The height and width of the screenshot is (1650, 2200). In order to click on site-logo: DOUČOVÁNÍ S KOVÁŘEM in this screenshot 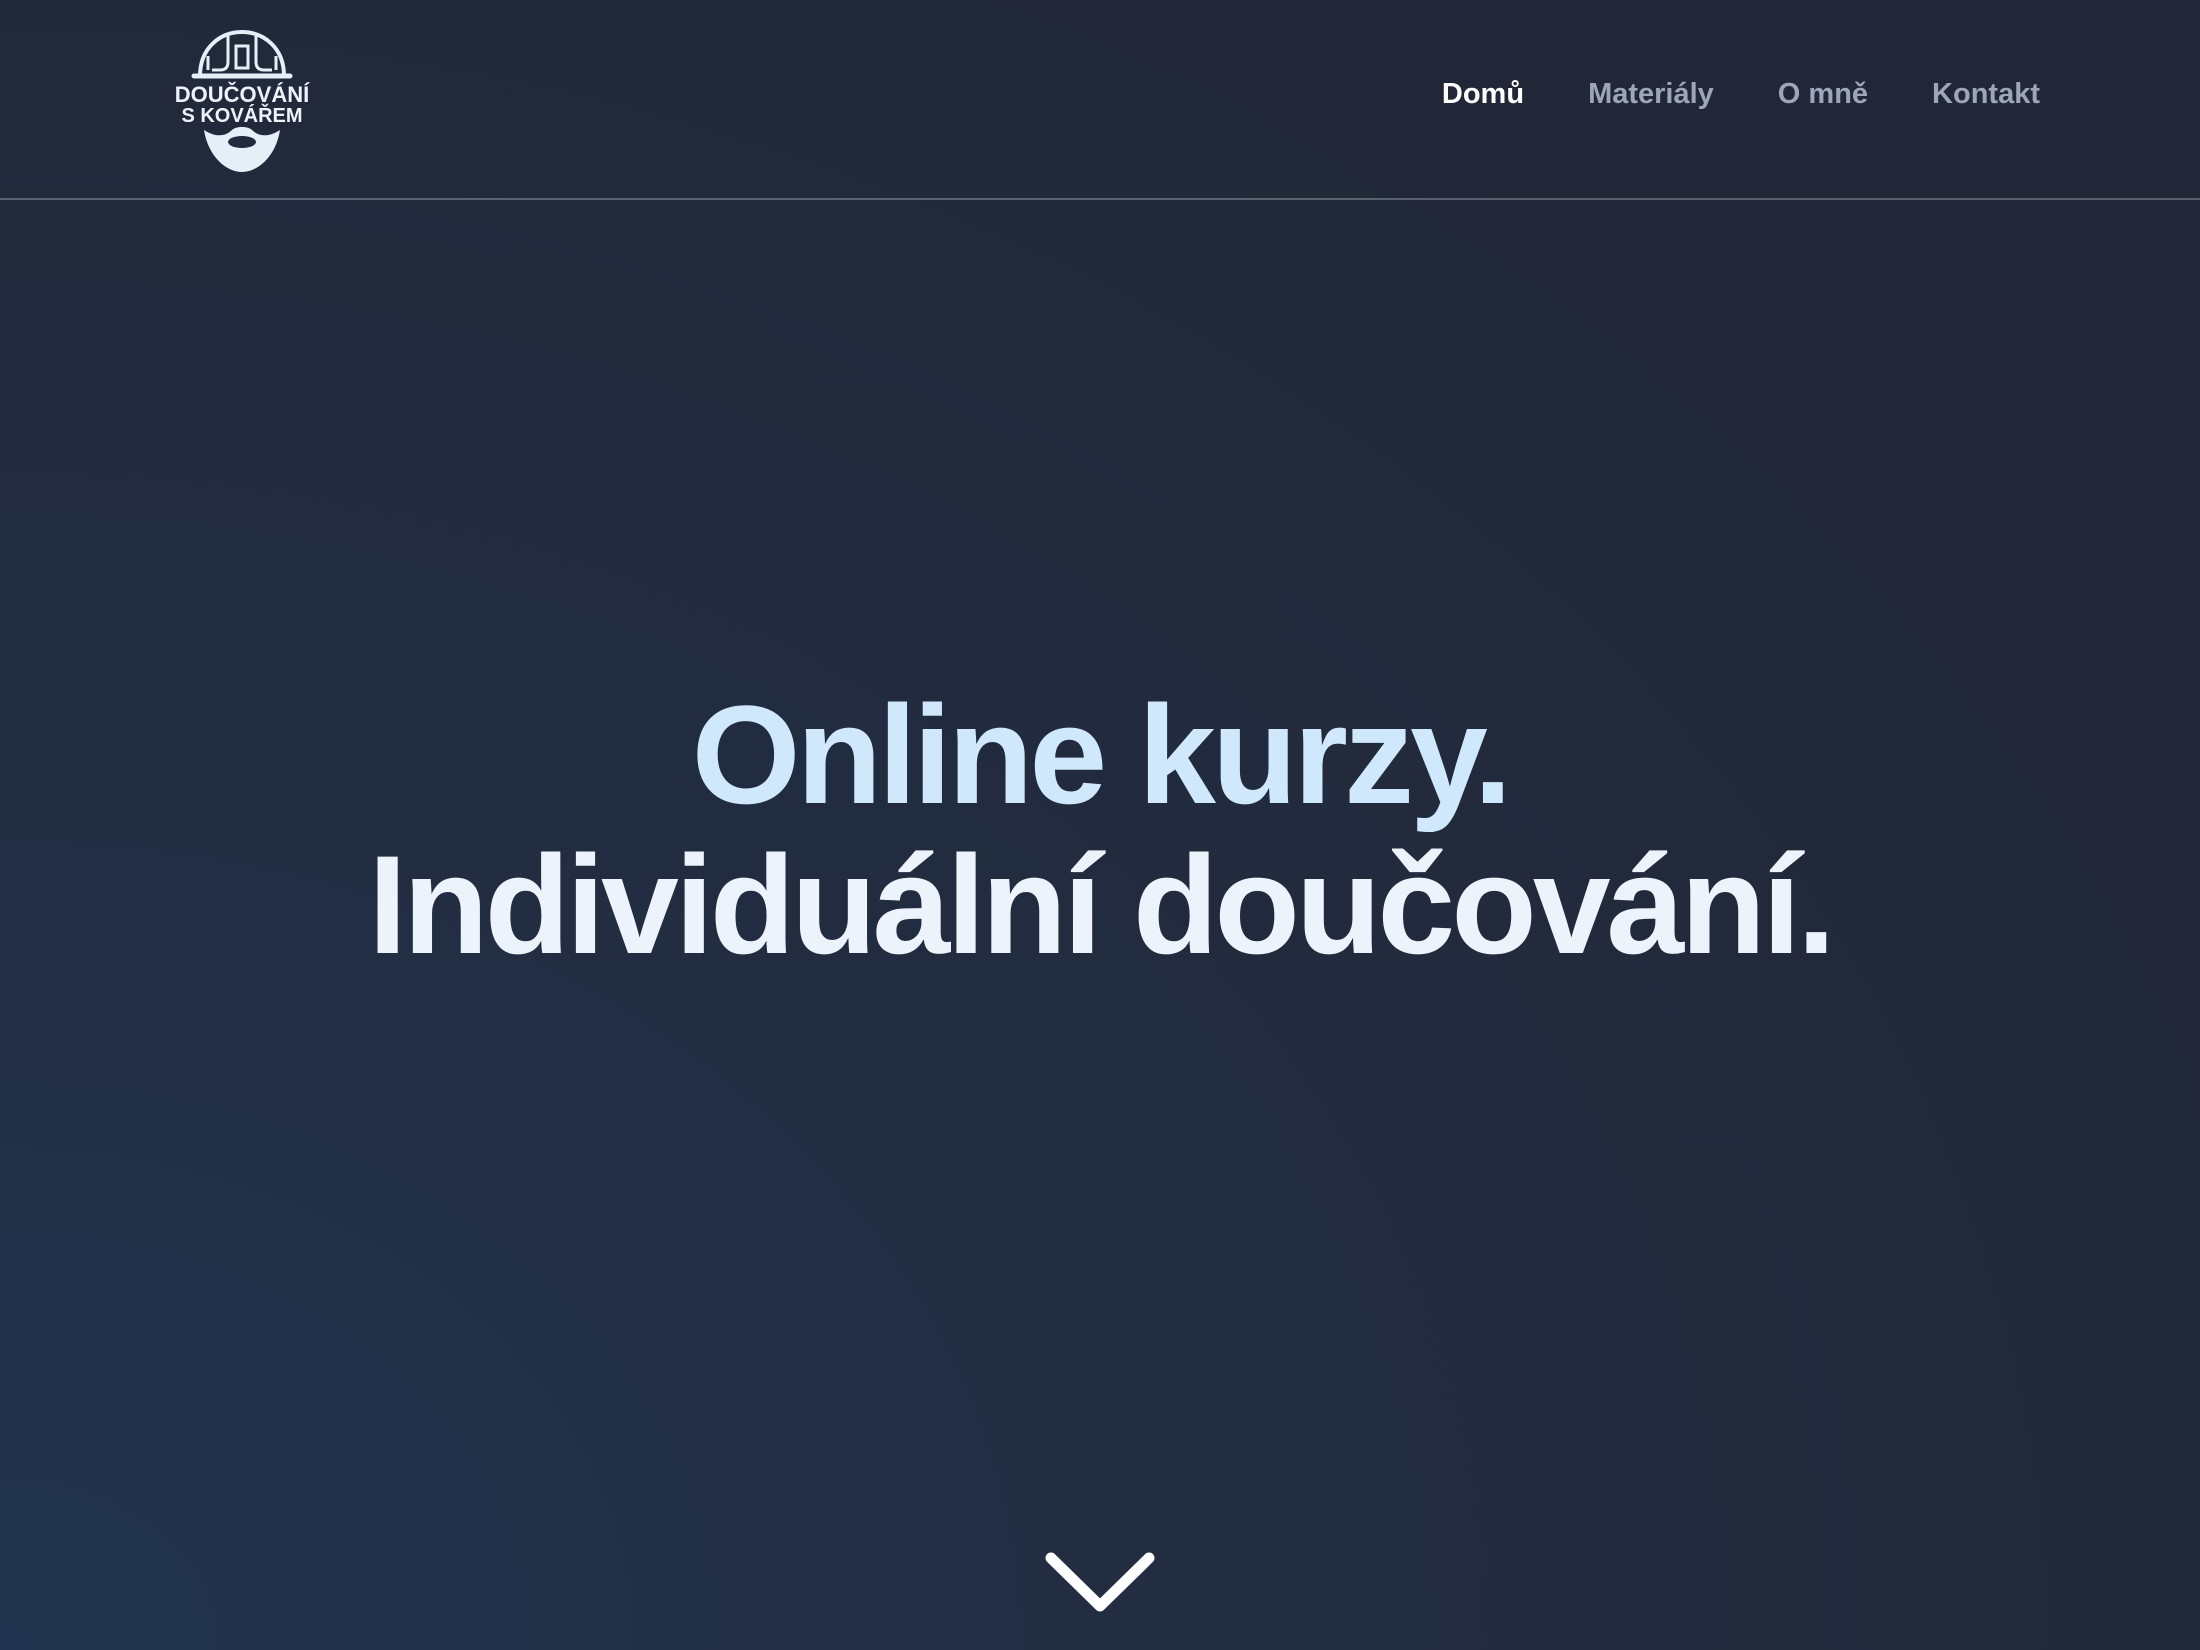, I will do `click(242, 101)`.